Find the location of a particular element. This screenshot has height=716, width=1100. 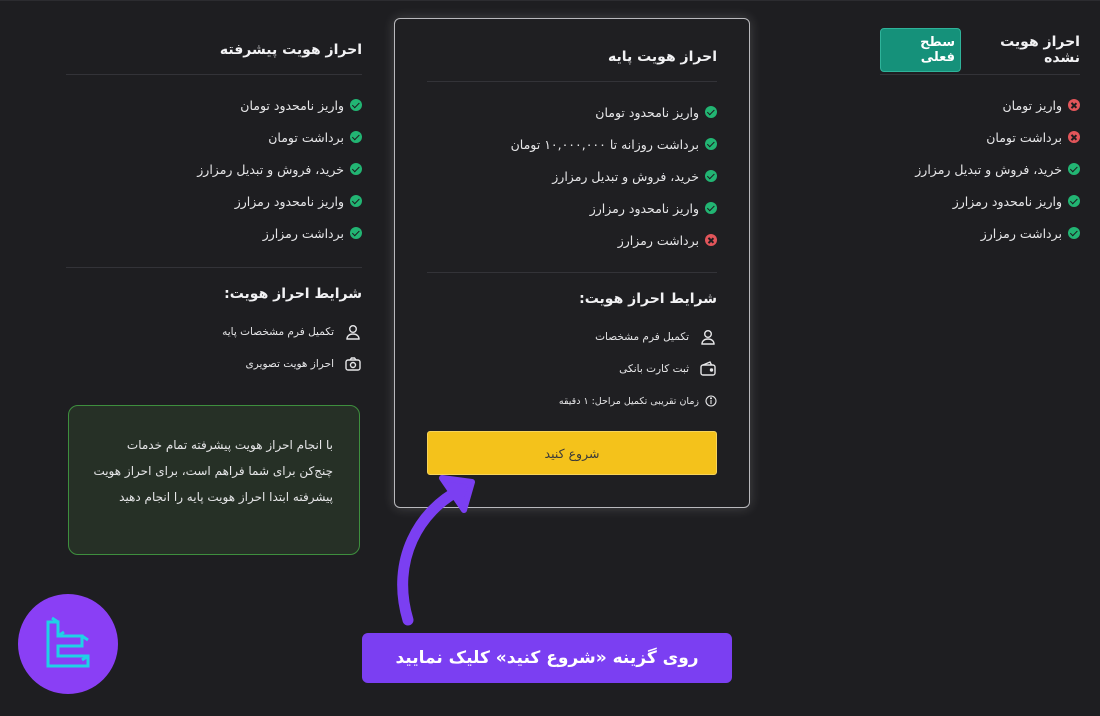

time-estimate-label: زمان تقریبی تکمیل مراحل: ۱ دقیقه is located at coordinates (628, 401).